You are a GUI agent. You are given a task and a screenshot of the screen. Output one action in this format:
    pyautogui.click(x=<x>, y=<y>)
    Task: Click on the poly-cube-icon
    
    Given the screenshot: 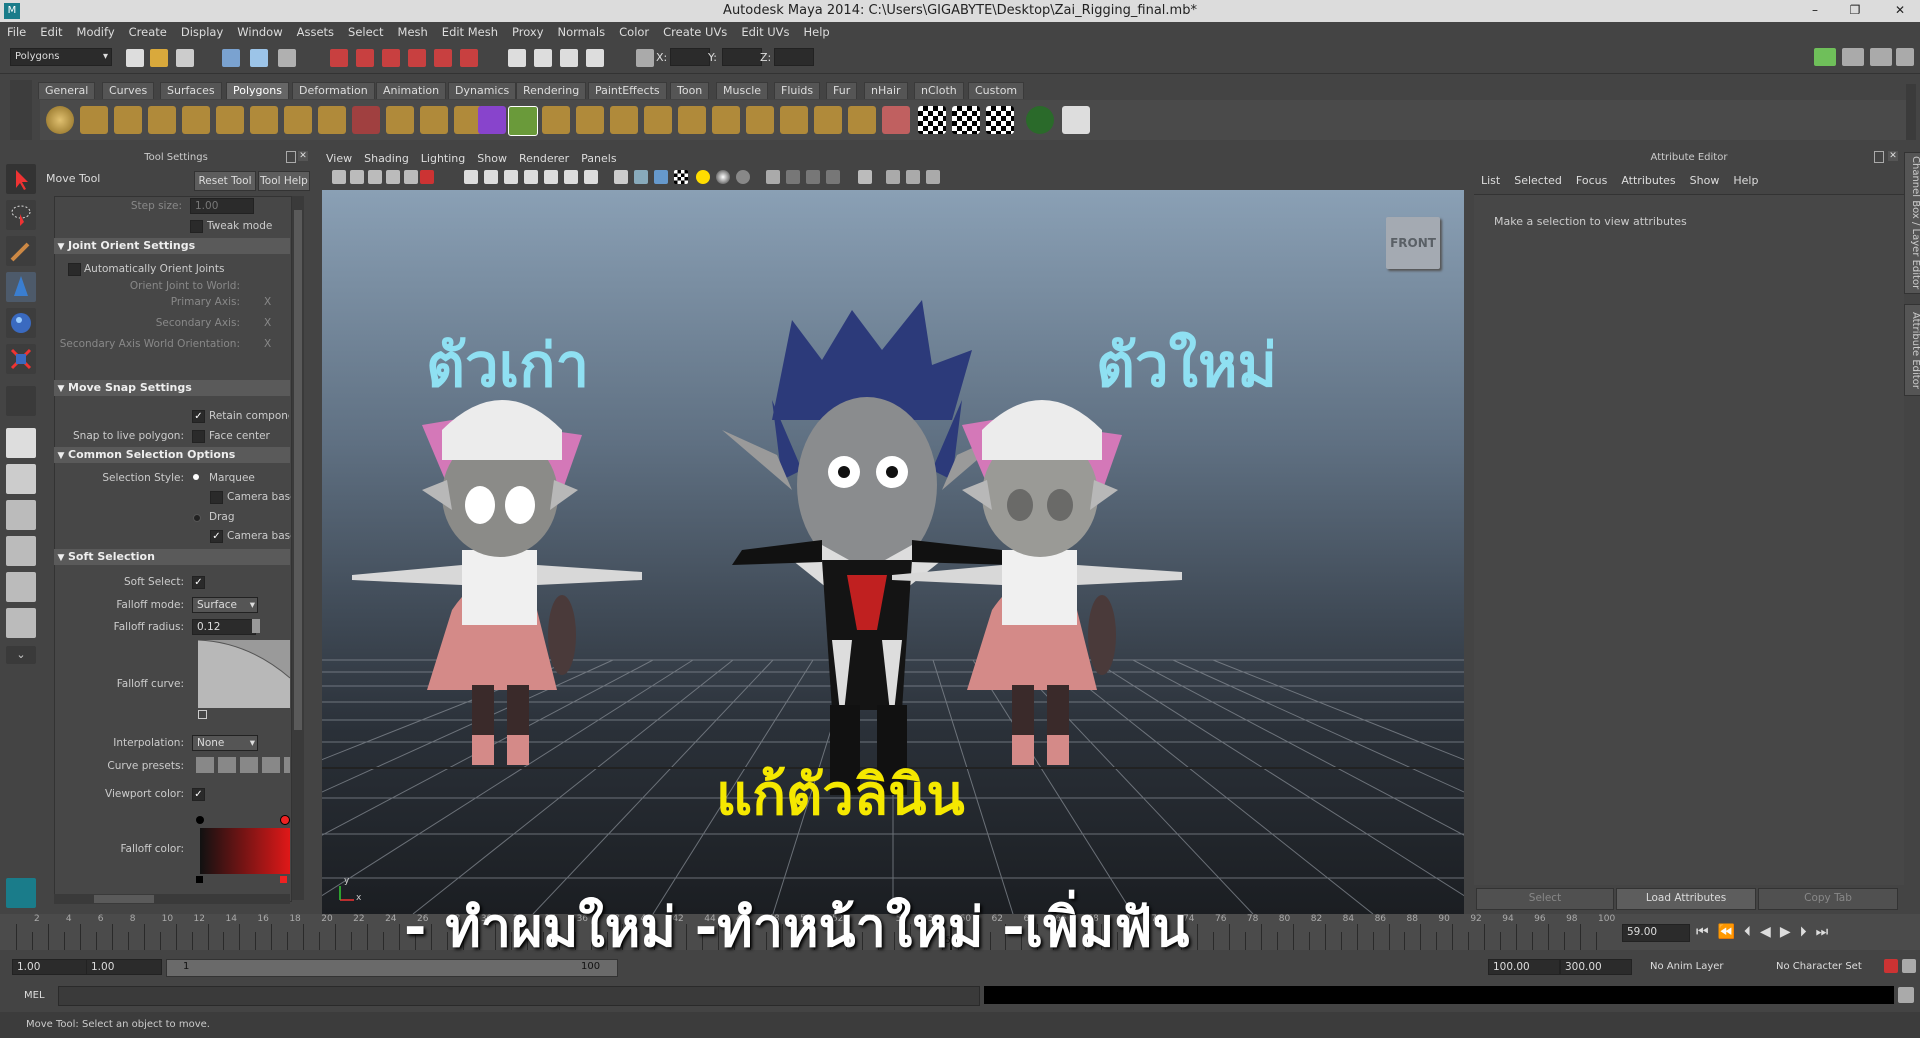 What is the action you would take?
    pyautogui.click(x=94, y=120)
    